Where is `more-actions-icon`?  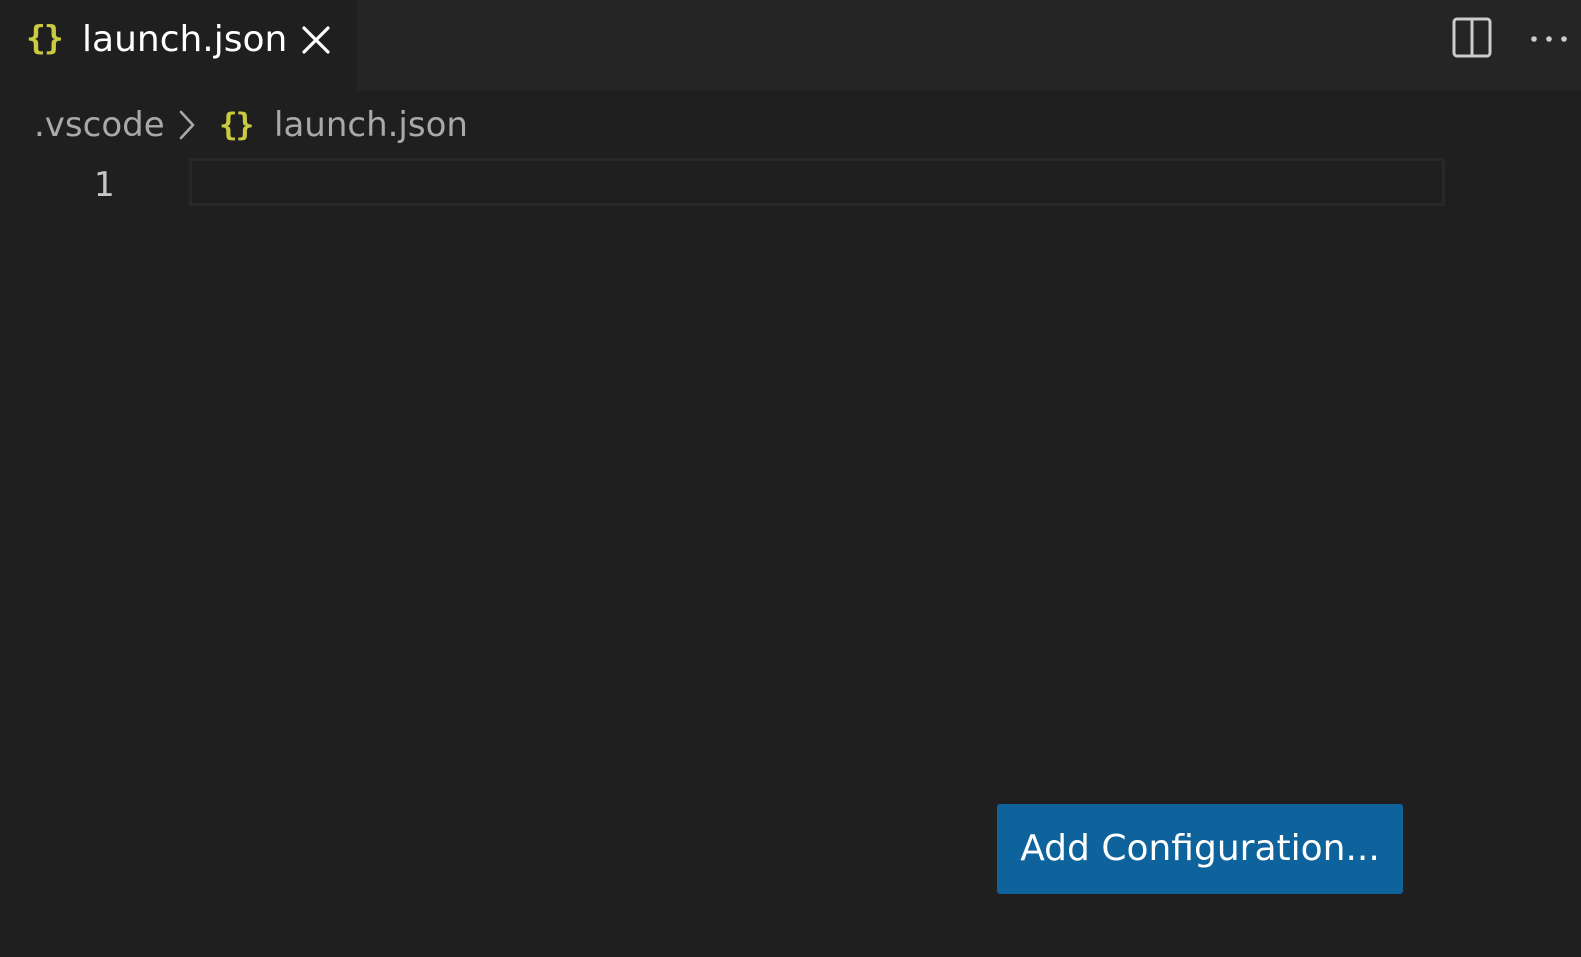
more-actions-icon is located at coordinates (1549, 39).